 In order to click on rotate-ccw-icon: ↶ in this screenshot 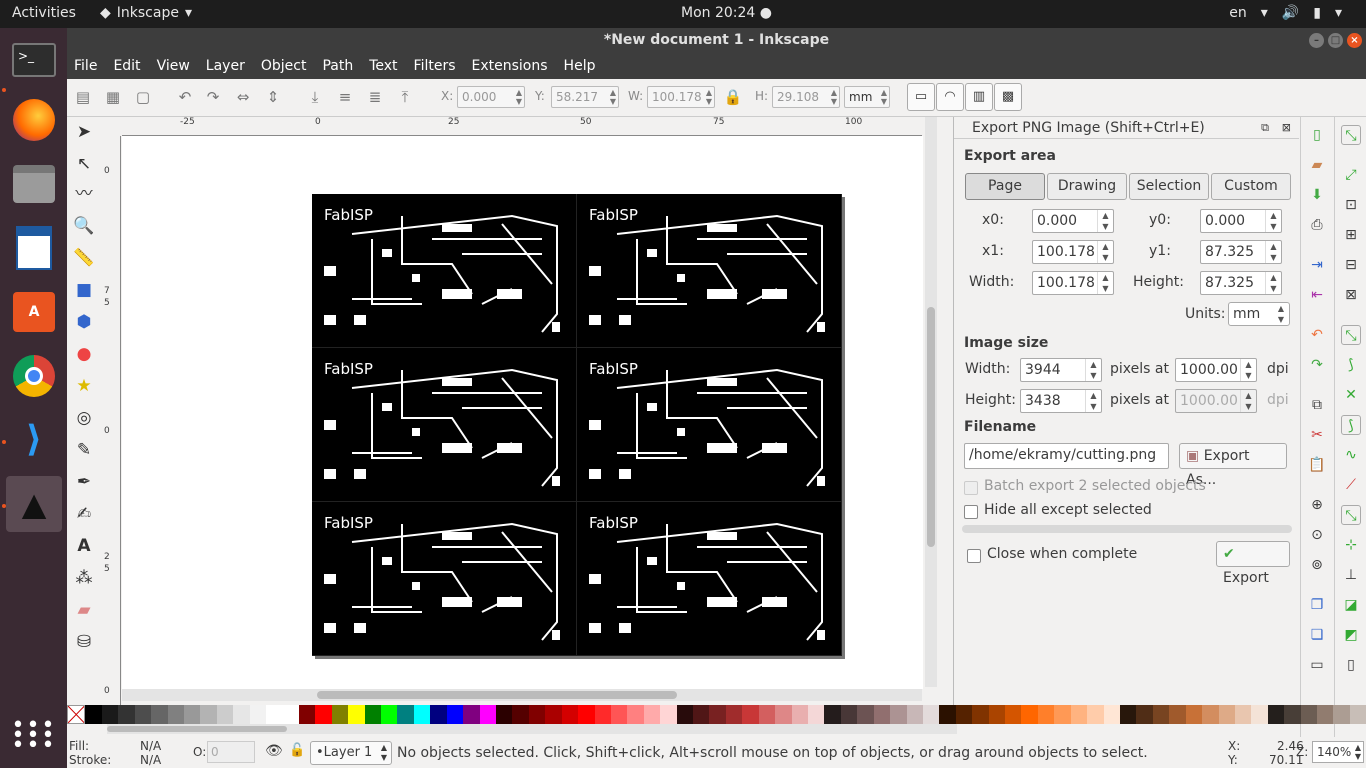, I will do `click(185, 97)`.